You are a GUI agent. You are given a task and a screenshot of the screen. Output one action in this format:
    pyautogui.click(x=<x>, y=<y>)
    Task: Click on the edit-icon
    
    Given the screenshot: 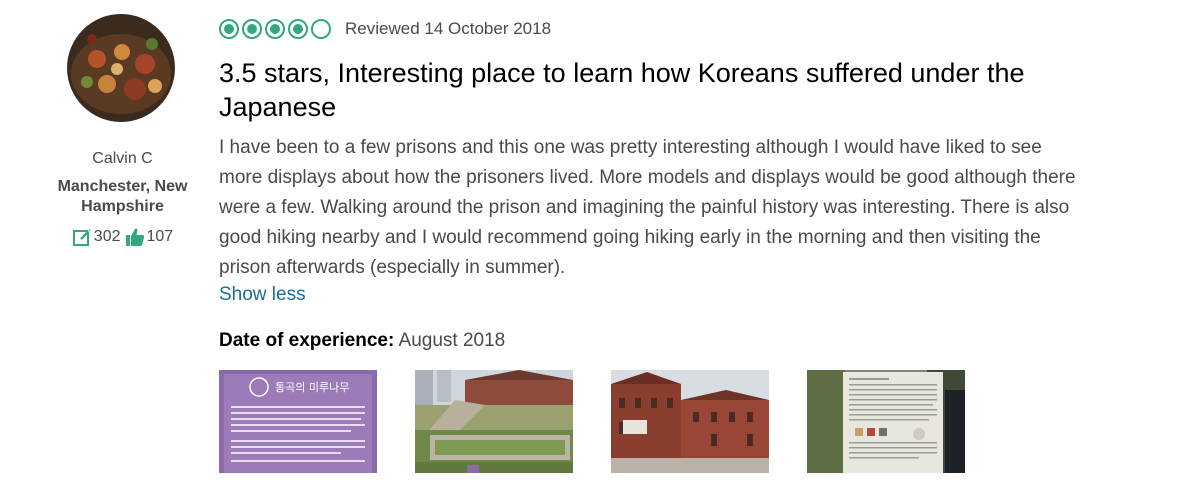 What is the action you would take?
    pyautogui.click(x=82, y=237)
    